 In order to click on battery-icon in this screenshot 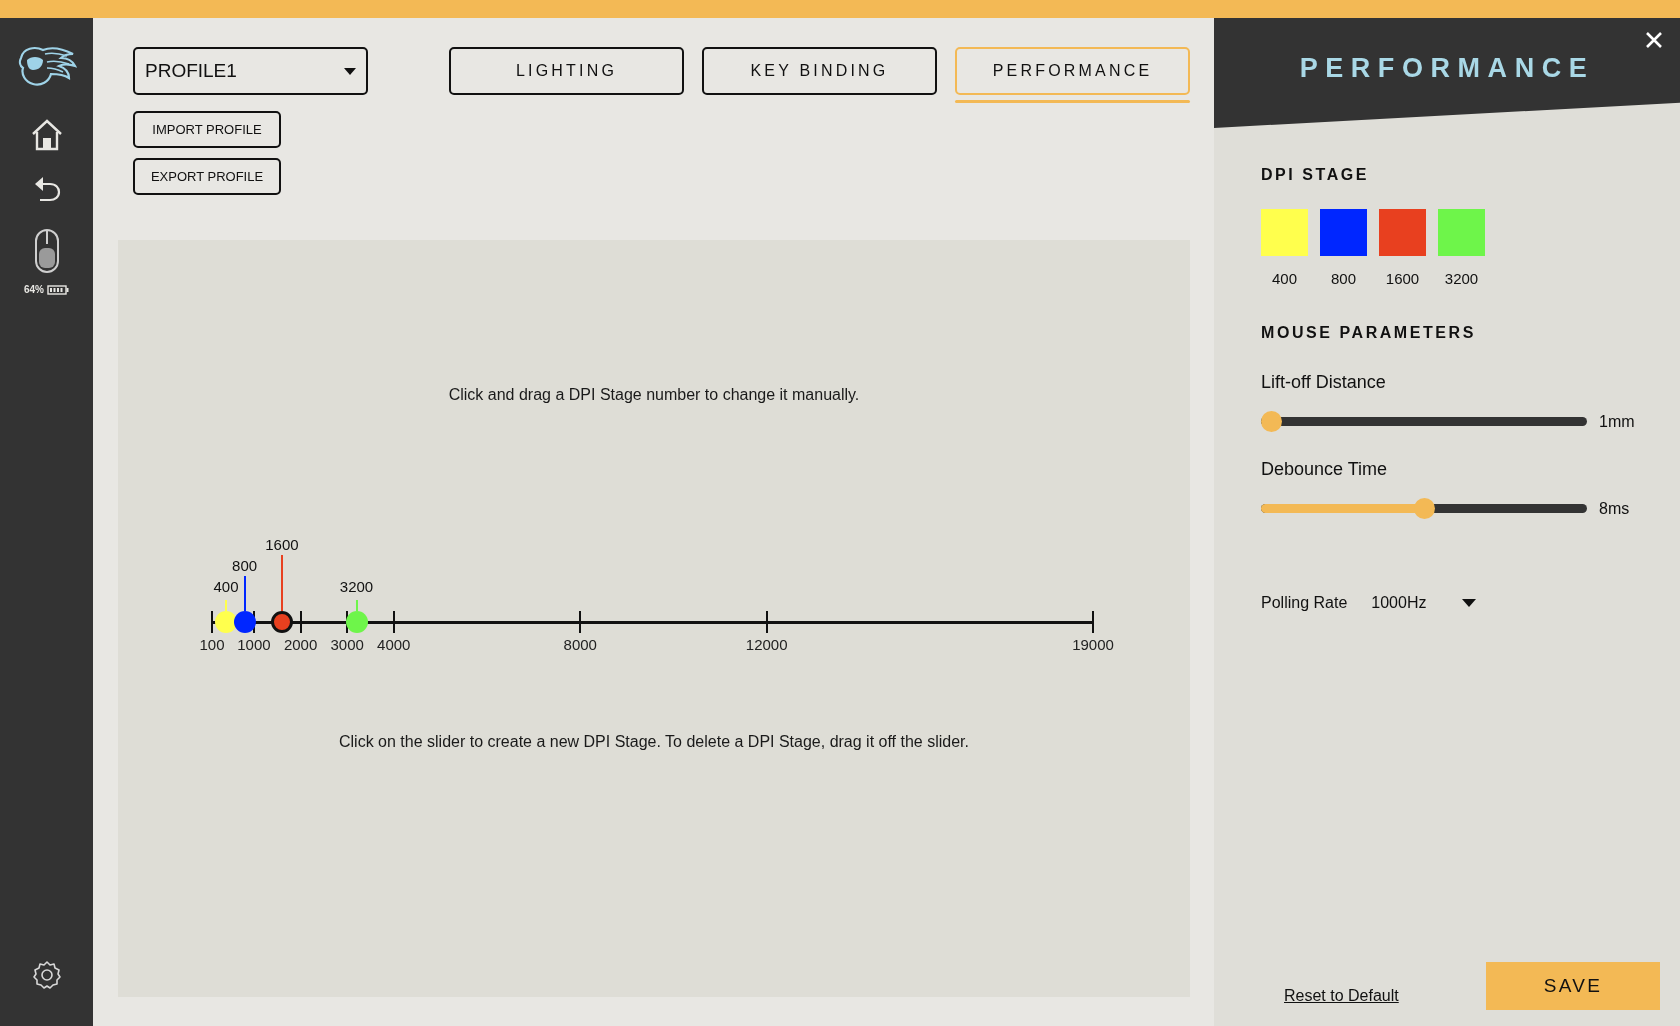, I will do `click(58, 289)`.